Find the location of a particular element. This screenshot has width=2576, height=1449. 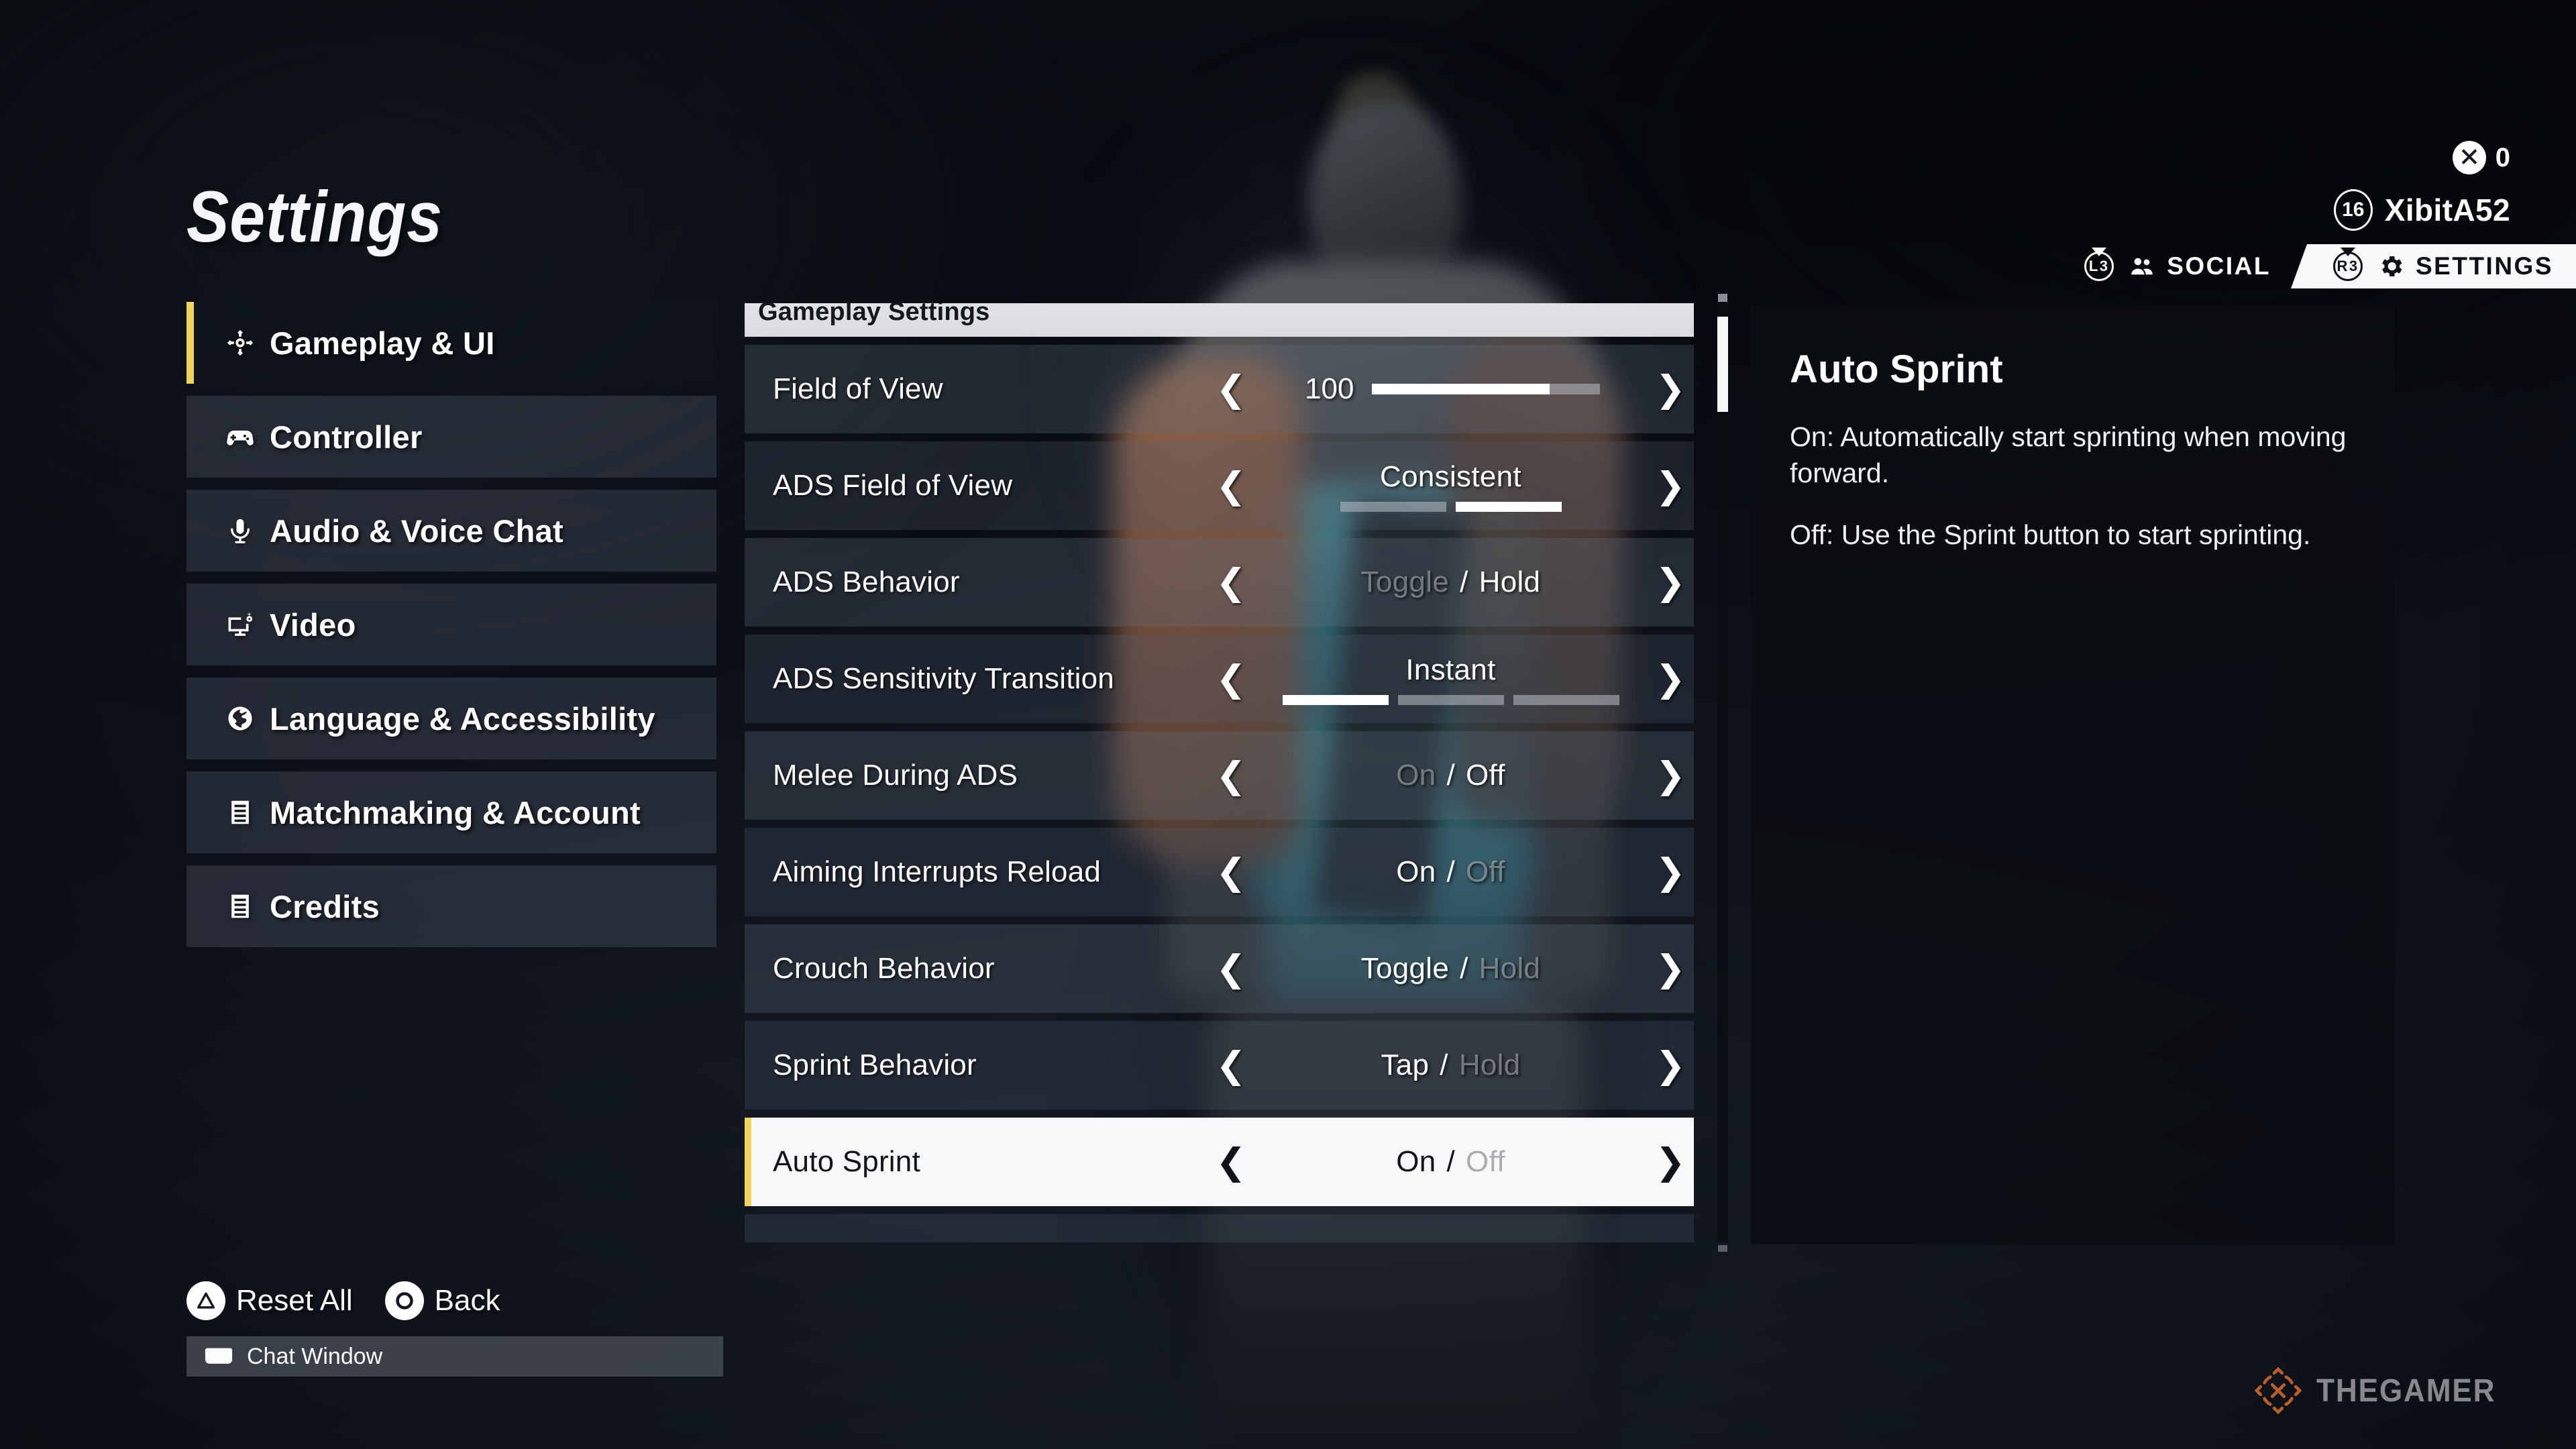

setting-option-a: Toggle is located at coordinates (1405, 968).